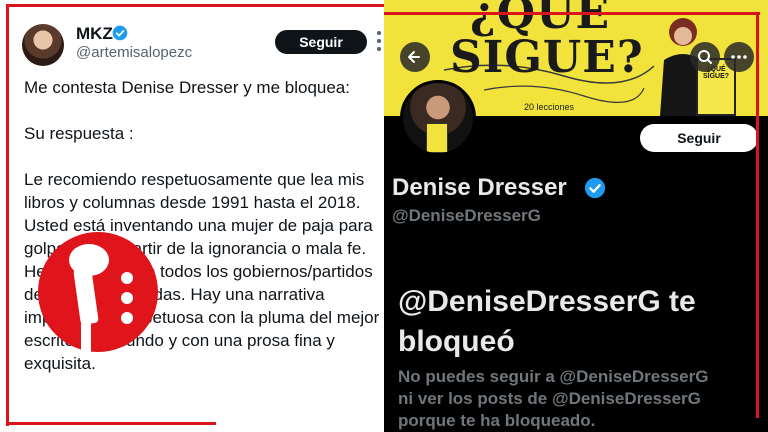 The width and height of the screenshot is (768, 432). Describe the element at coordinates (479, 187) in the screenshot. I see `profile-display-name: Denise Dresser` at that location.